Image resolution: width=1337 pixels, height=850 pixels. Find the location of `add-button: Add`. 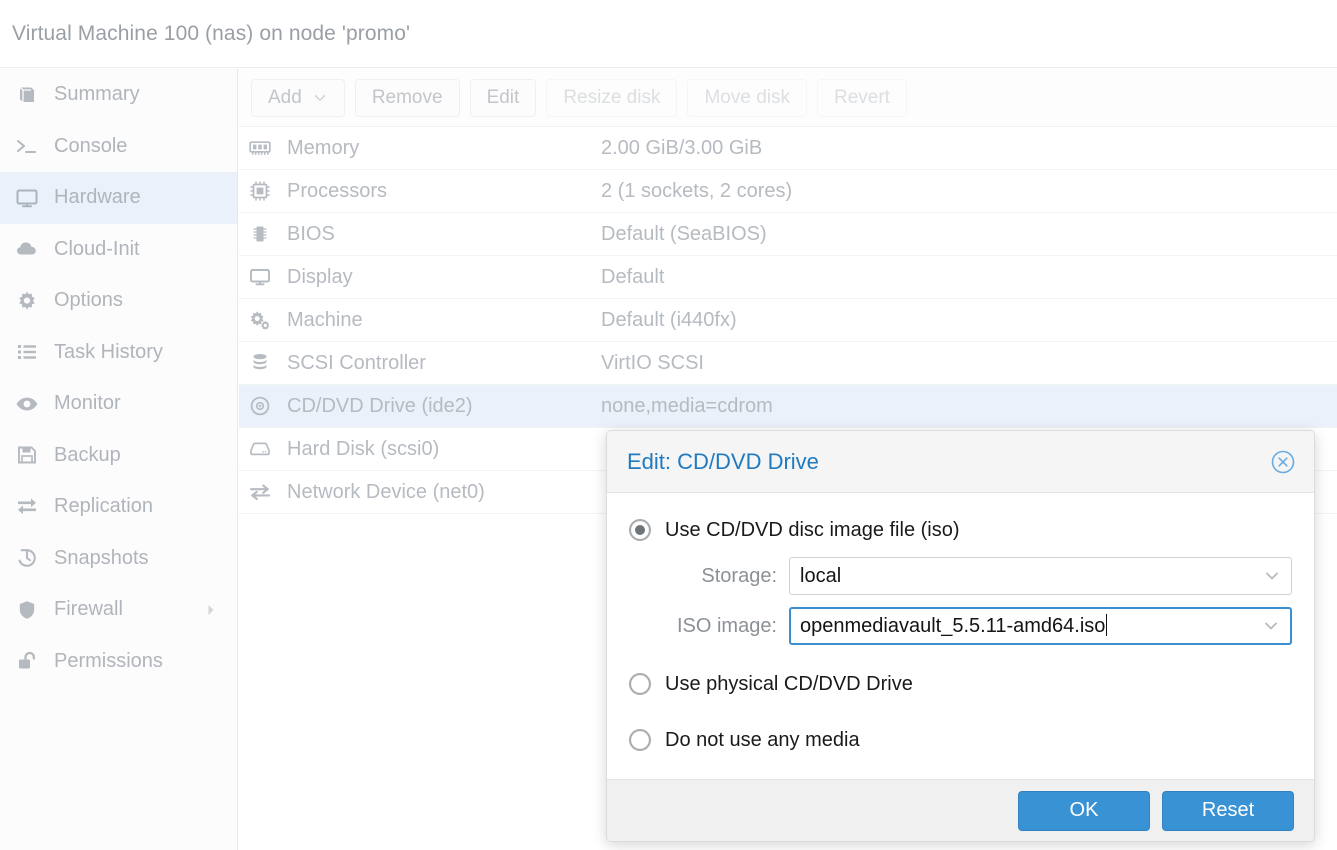

add-button: Add is located at coordinates (298, 97).